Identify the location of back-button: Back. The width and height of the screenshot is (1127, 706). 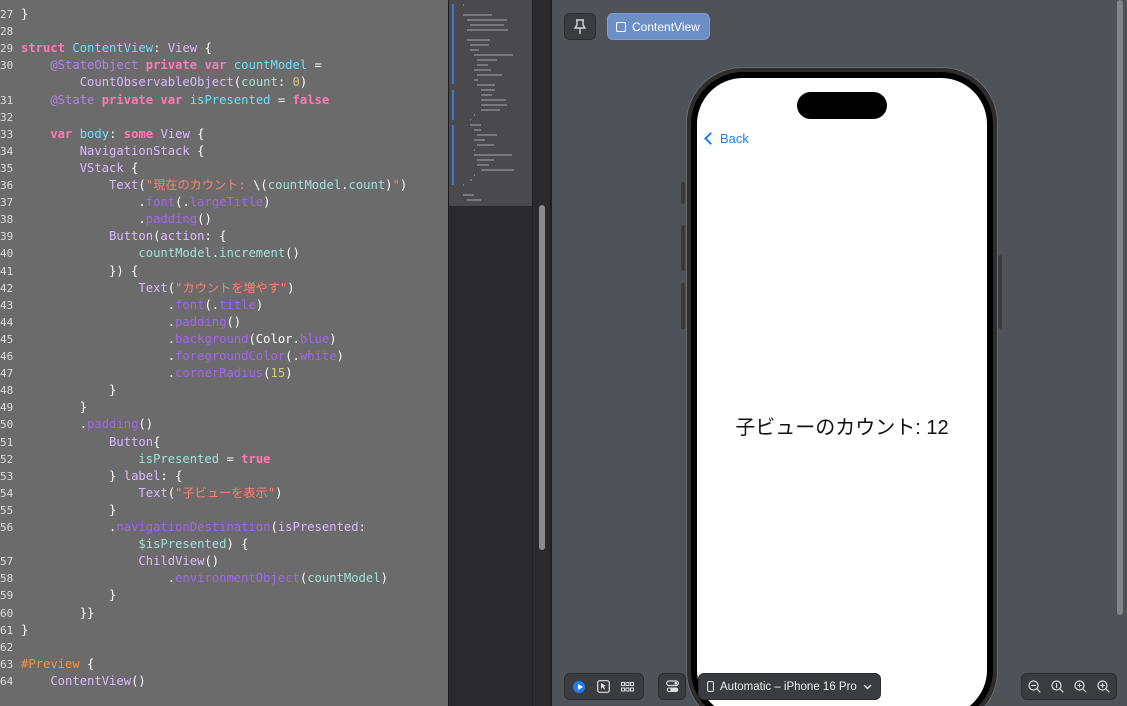
(725, 138).